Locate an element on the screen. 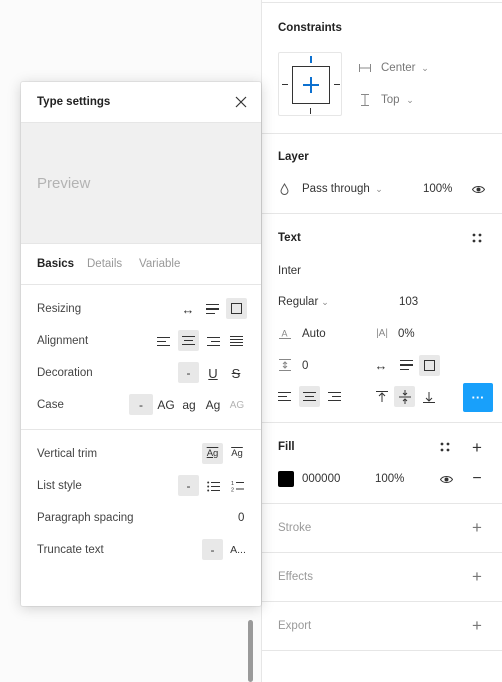 Image resolution: width=502 pixels, height=682 pixels. constraints-title: Constraints is located at coordinates (310, 28).